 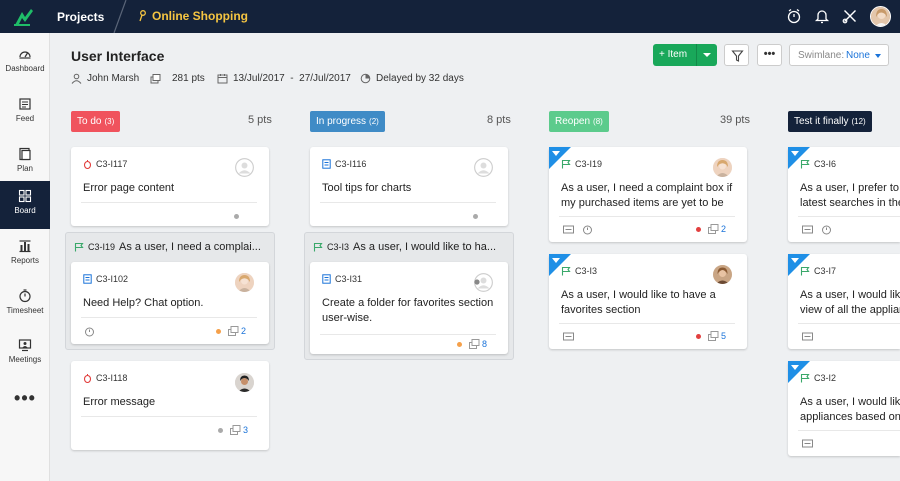 What do you see at coordinates (25, 398) in the screenshot?
I see `sidebar-more-button: •••` at bounding box center [25, 398].